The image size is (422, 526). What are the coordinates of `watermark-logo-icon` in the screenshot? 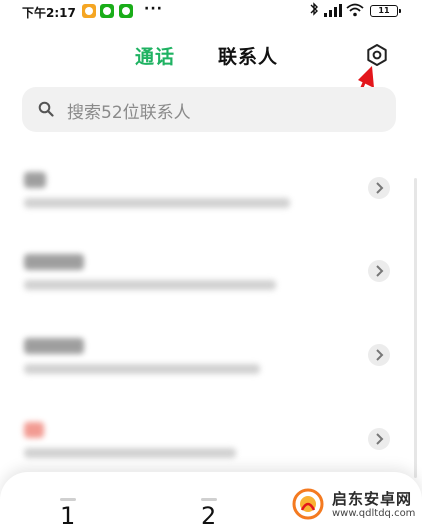 It's located at (308, 504).